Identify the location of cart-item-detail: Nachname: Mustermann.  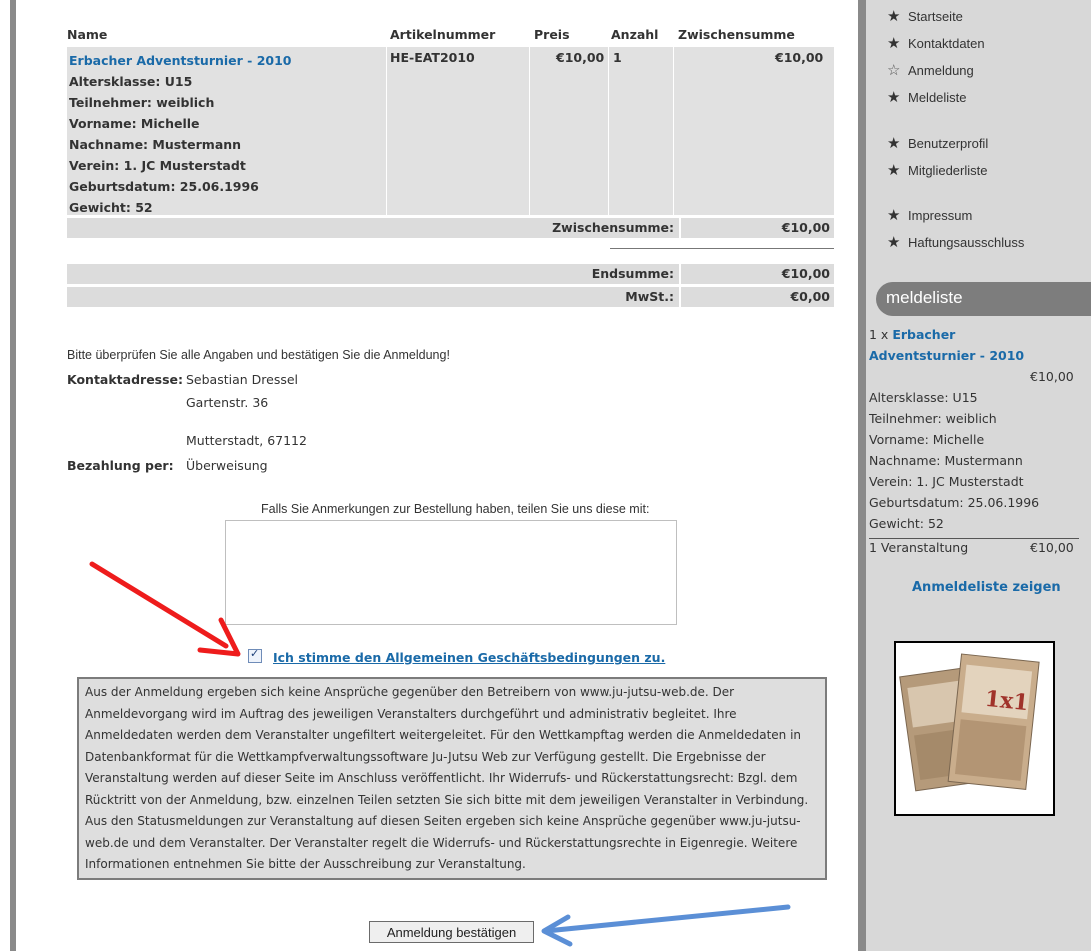
(155, 144).